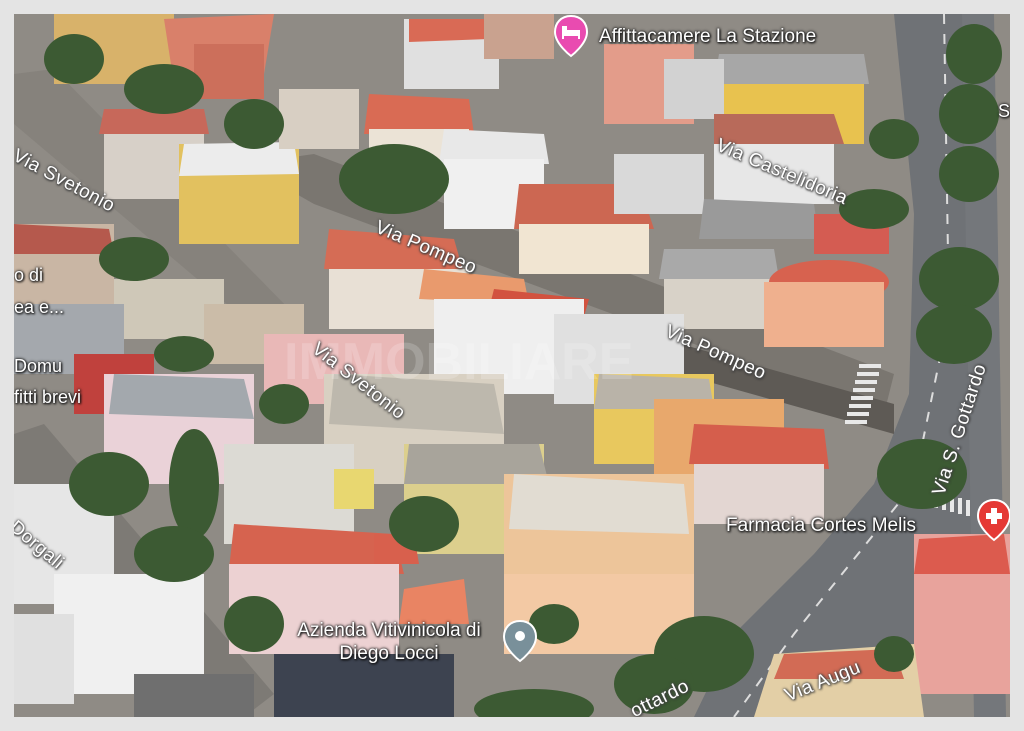  What do you see at coordinates (707, 36) in the screenshot?
I see `poi-label-affittacamere: Affittacamere La Stazione` at bounding box center [707, 36].